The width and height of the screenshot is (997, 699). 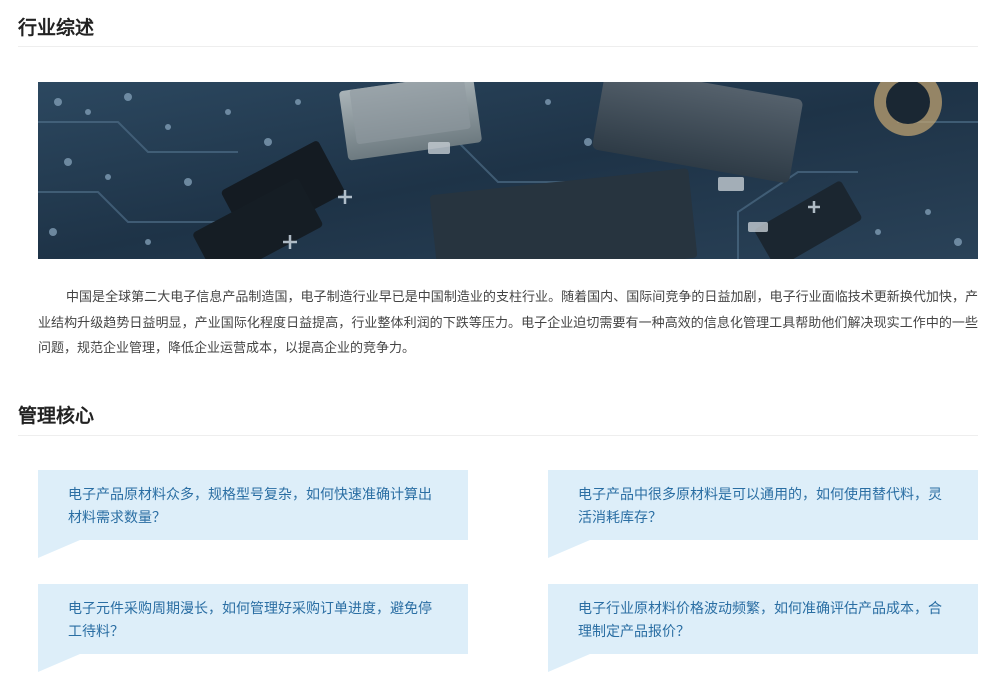 I want to click on core-card: 电子行业原材料价格波动频繁，如何准确评估产品成本，合理制定产品报价？, so click(x=763, y=628).